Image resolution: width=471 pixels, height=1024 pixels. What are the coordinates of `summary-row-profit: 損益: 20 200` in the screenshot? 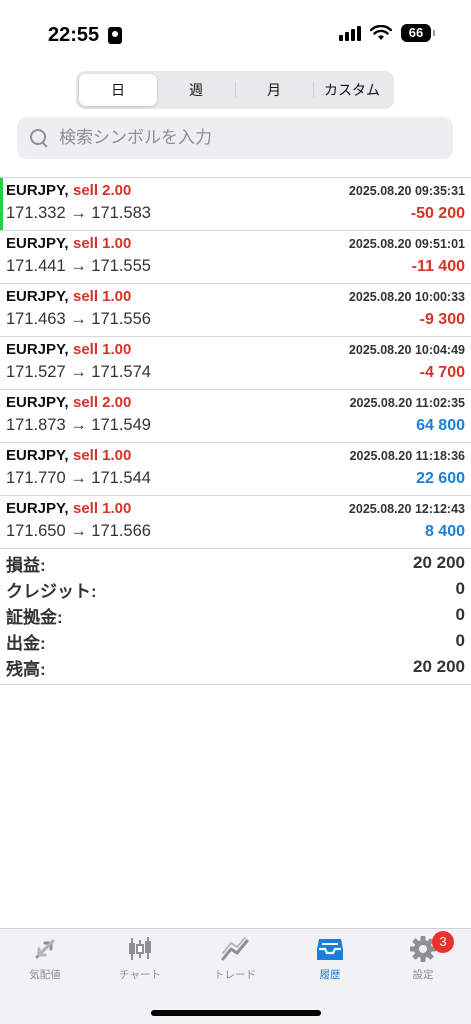 It's located at (235, 563).